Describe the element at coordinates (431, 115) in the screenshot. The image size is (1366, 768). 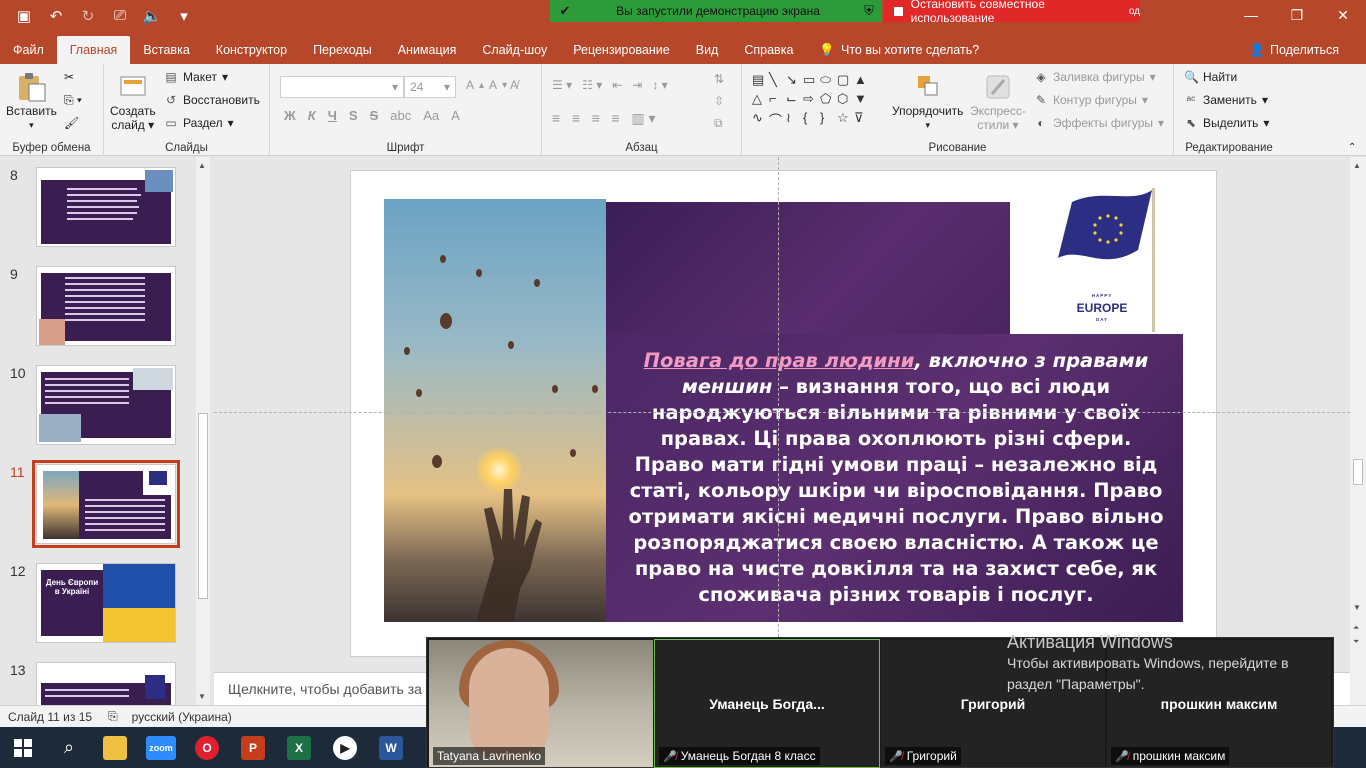
I see `change-case-button: Aa` at that location.